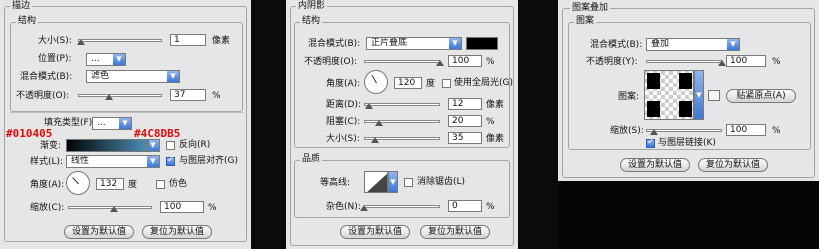 Image resolution: width=819 pixels, height=249 pixels. Describe the element at coordinates (268, 124) in the screenshot. I see `separator` at that location.